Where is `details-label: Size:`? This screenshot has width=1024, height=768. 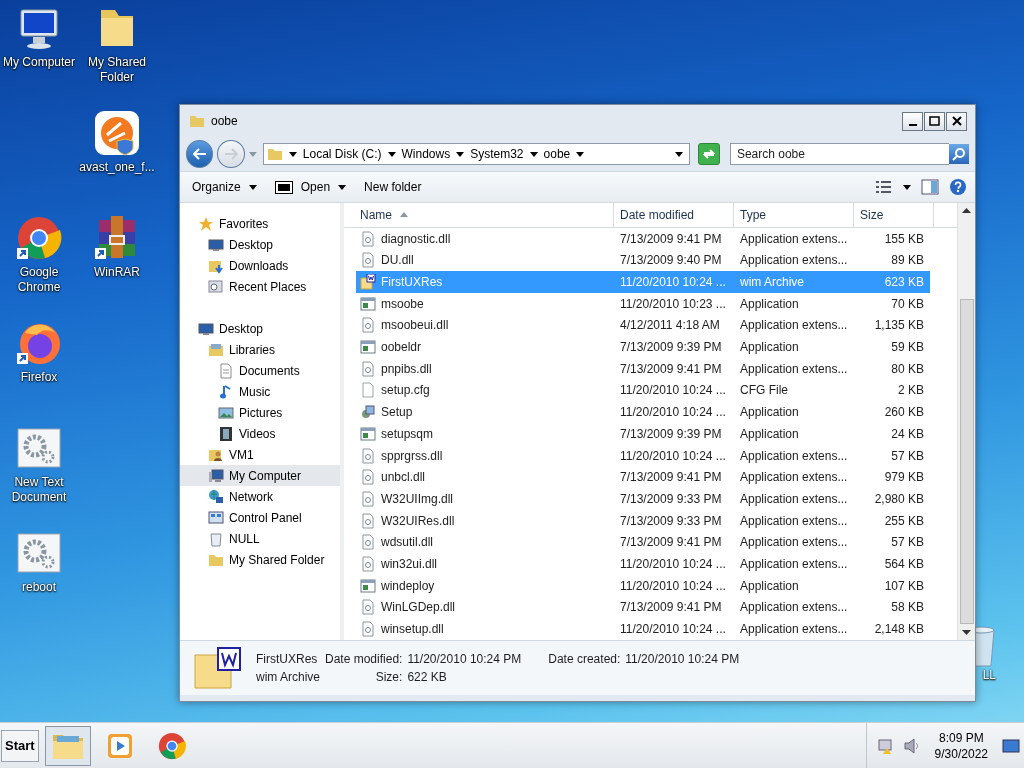
details-label: Size: is located at coordinates (388, 677).